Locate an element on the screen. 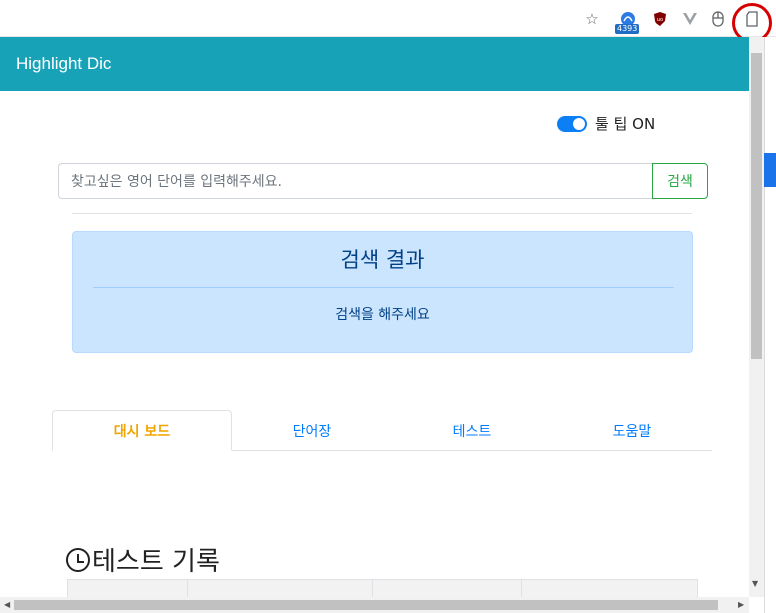  background-page is located at coordinates (770, 325).